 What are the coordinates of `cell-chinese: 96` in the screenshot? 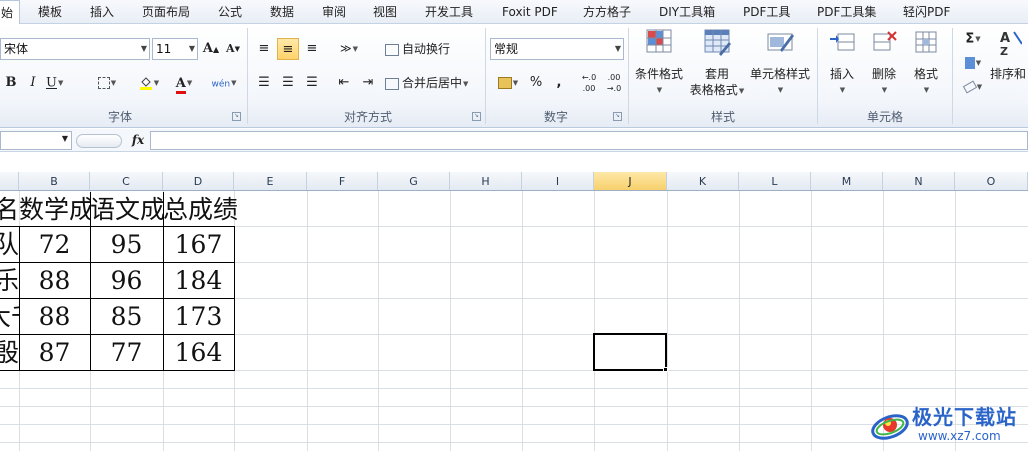 It's located at (126, 281).